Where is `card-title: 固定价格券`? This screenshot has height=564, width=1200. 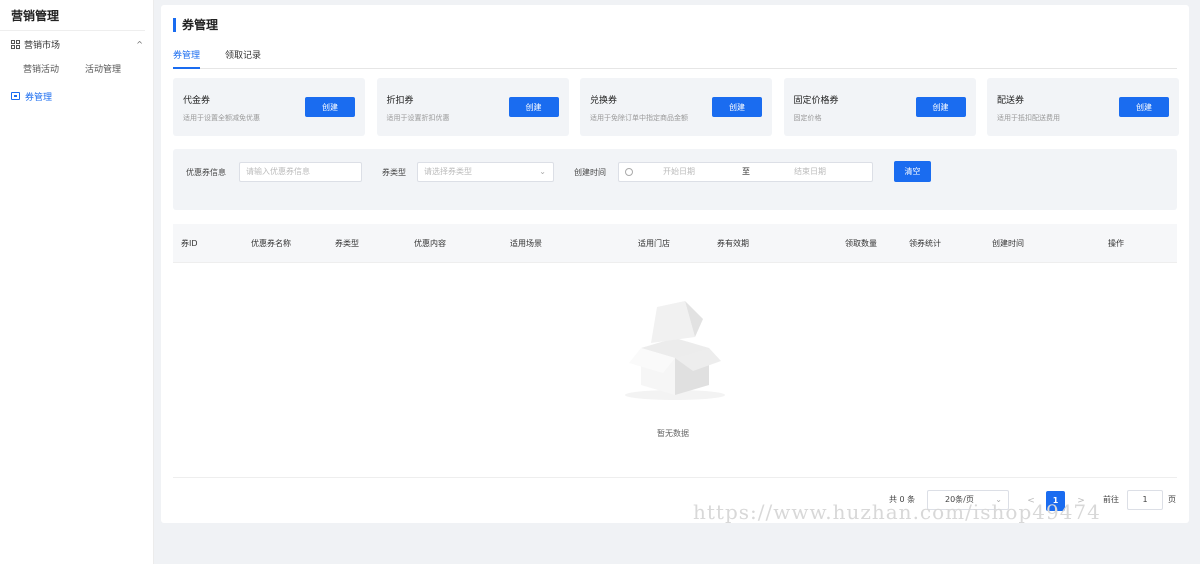 card-title: 固定价格券 is located at coordinates (816, 101).